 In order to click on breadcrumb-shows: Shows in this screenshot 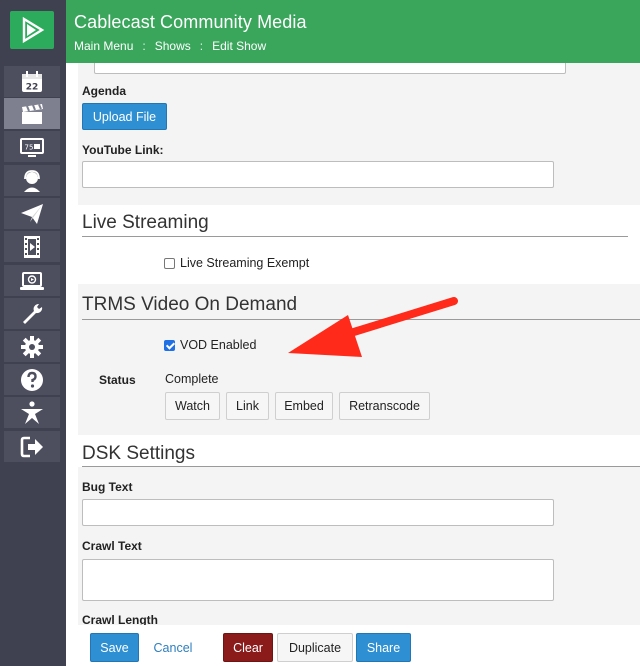, I will do `click(173, 46)`.